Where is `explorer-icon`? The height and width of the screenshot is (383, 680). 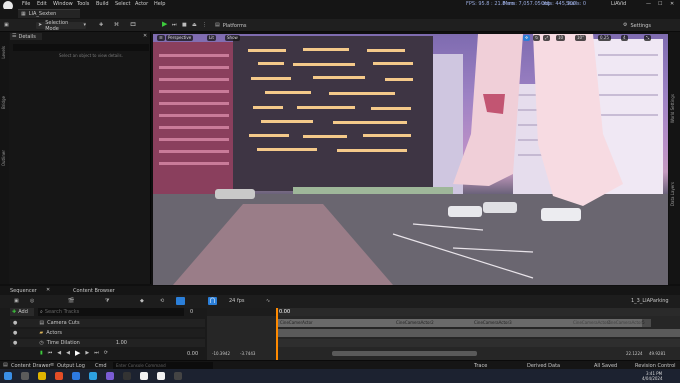 explorer-icon is located at coordinates (42, 376).